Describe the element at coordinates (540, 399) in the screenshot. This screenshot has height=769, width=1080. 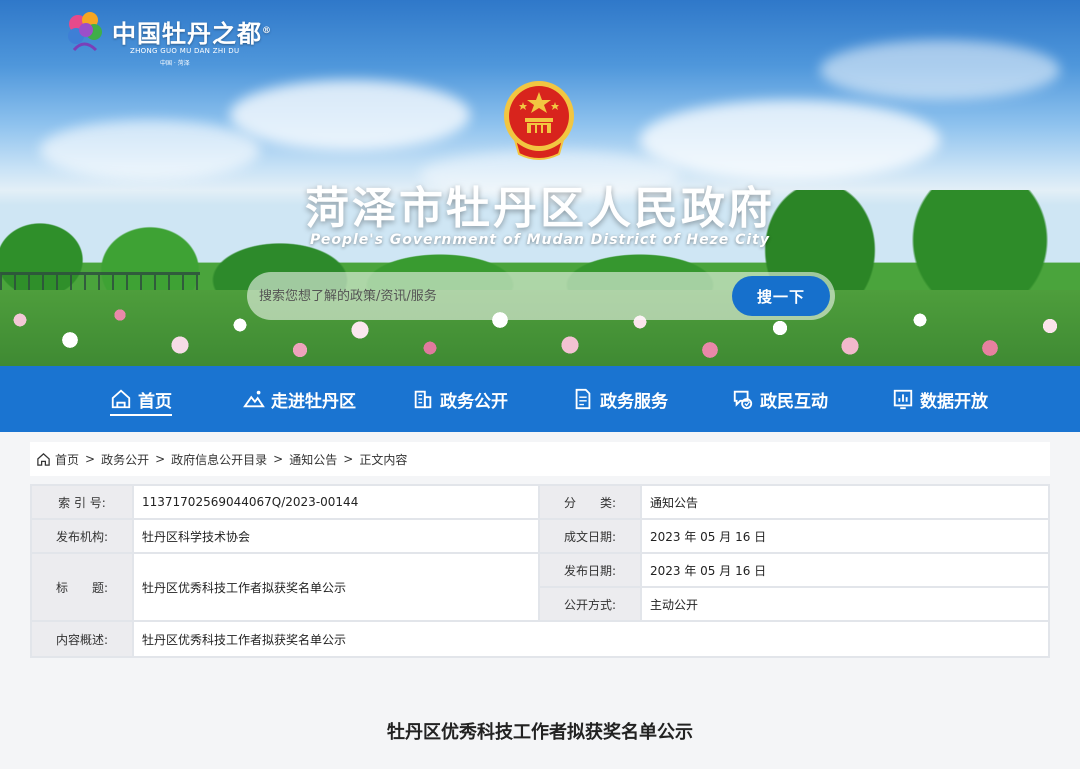
I see `main-nav: 首页 走进牡丹区 政务公开 政务服务 政民互动 数据开放` at that location.